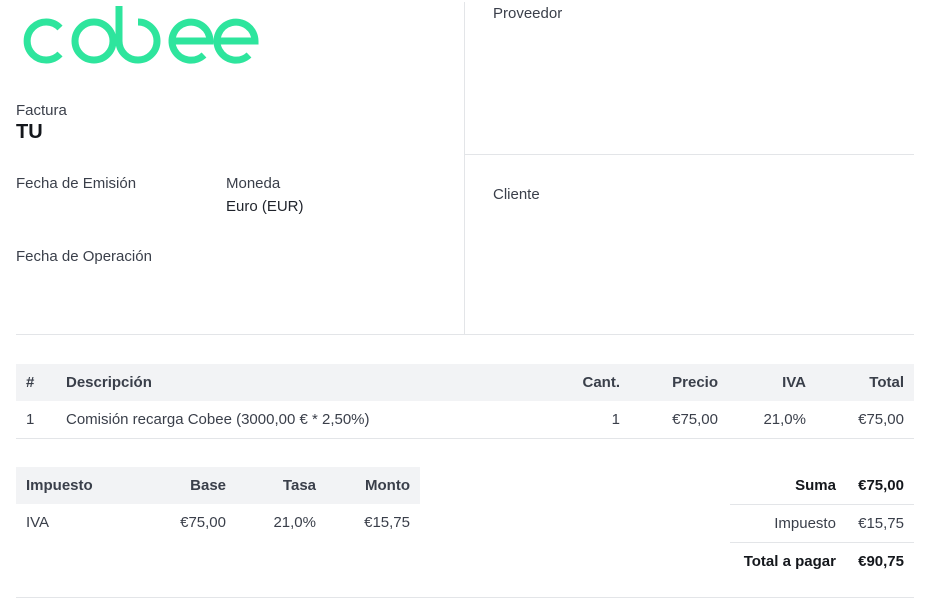 The height and width of the screenshot is (607, 937). What do you see at coordinates (298, 382) in the screenshot?
I see `col-description: Descripción` at bounding box center [298, 382].